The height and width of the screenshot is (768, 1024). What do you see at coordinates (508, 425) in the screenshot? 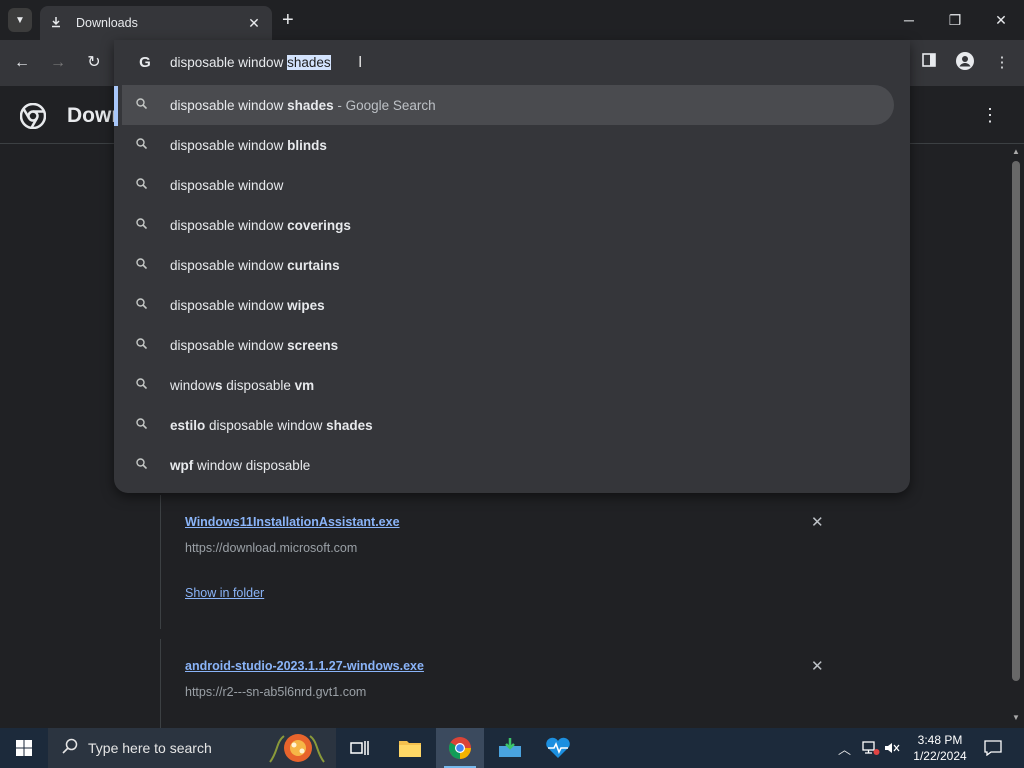
I see `omnibox-suggestion: estilo disposable window shades` at bounding box center [508, 425].